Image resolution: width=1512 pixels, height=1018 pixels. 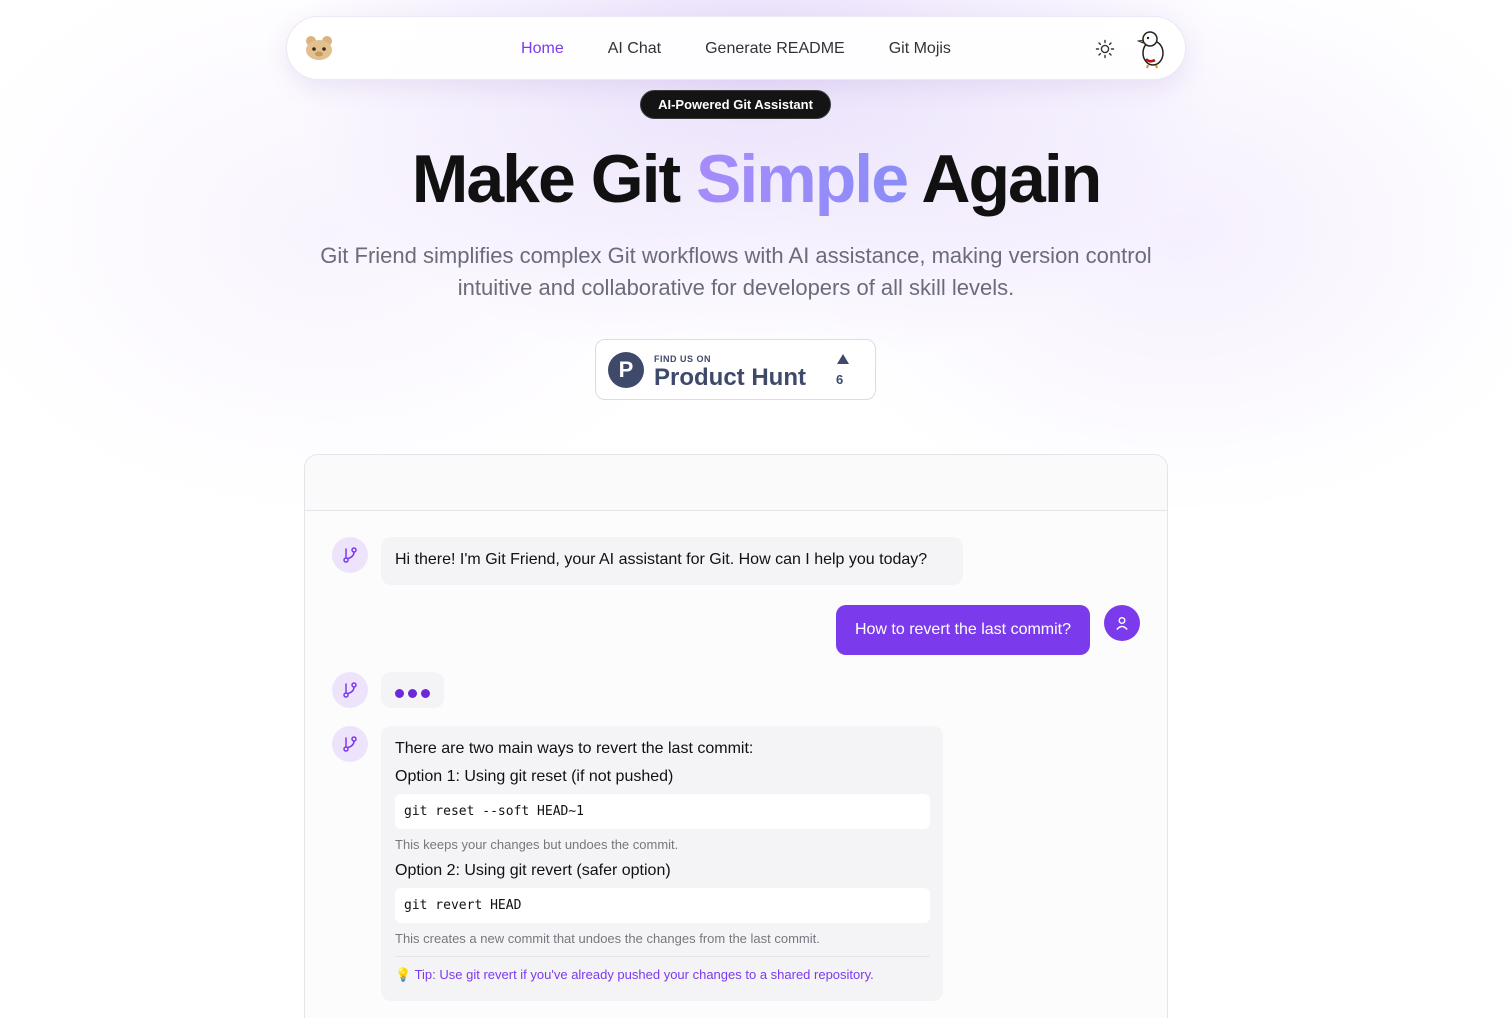 What do you see at coordinates (683, 359) in the screenshot?
I see `product-hunt-small-label: FIND US ON` at bounding box center [683, 359].